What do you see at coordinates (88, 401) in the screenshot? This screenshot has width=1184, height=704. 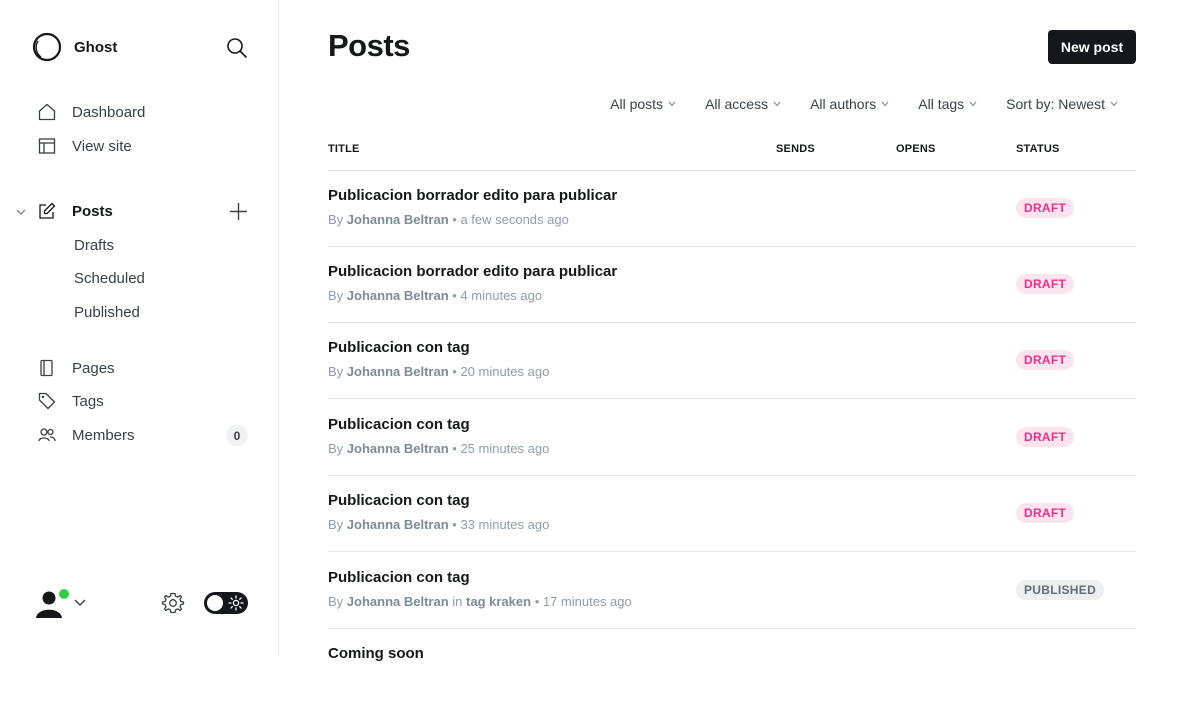 I see `sidebar-item-label: Tags` at bounding box center [88, 401].